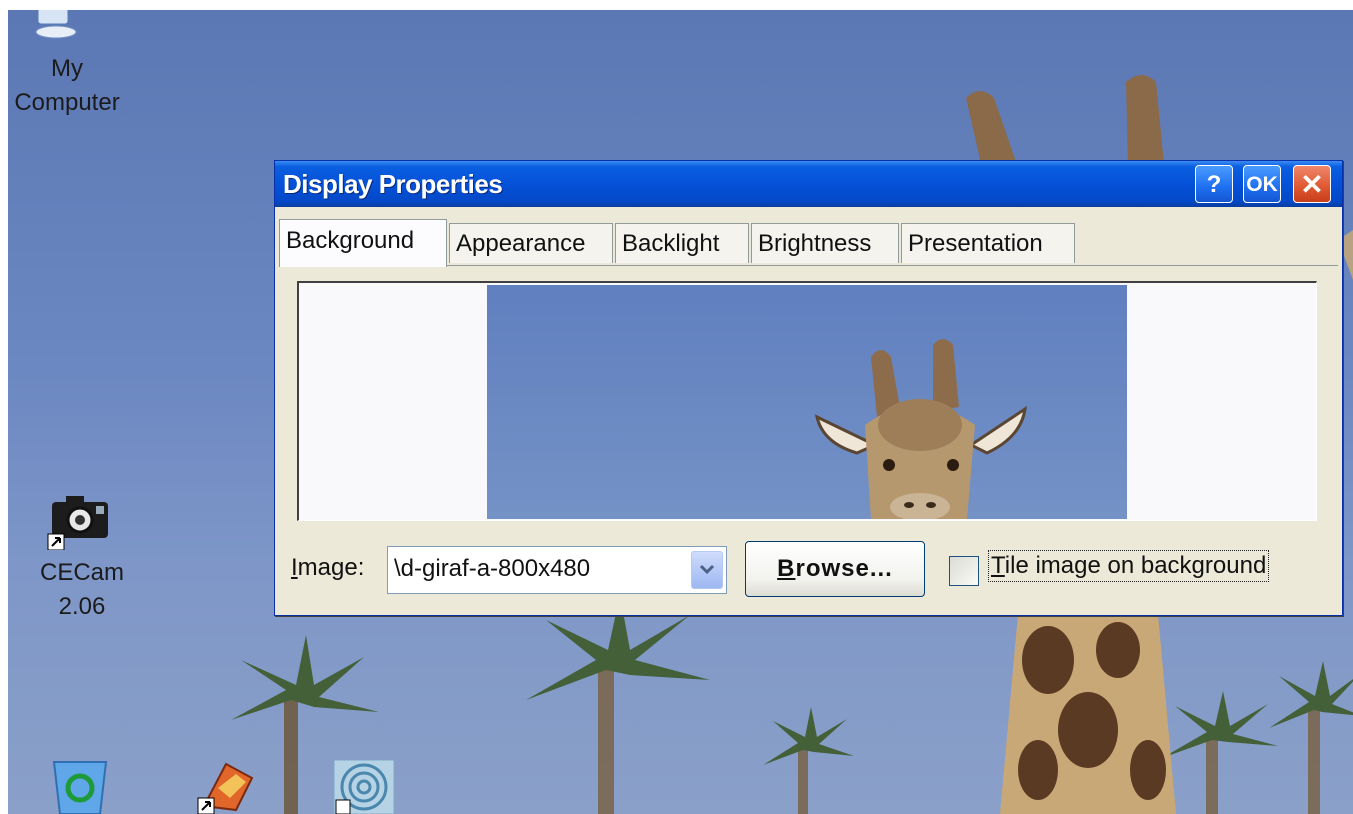  I want to click on browse-accel: B, so click(786, 568).